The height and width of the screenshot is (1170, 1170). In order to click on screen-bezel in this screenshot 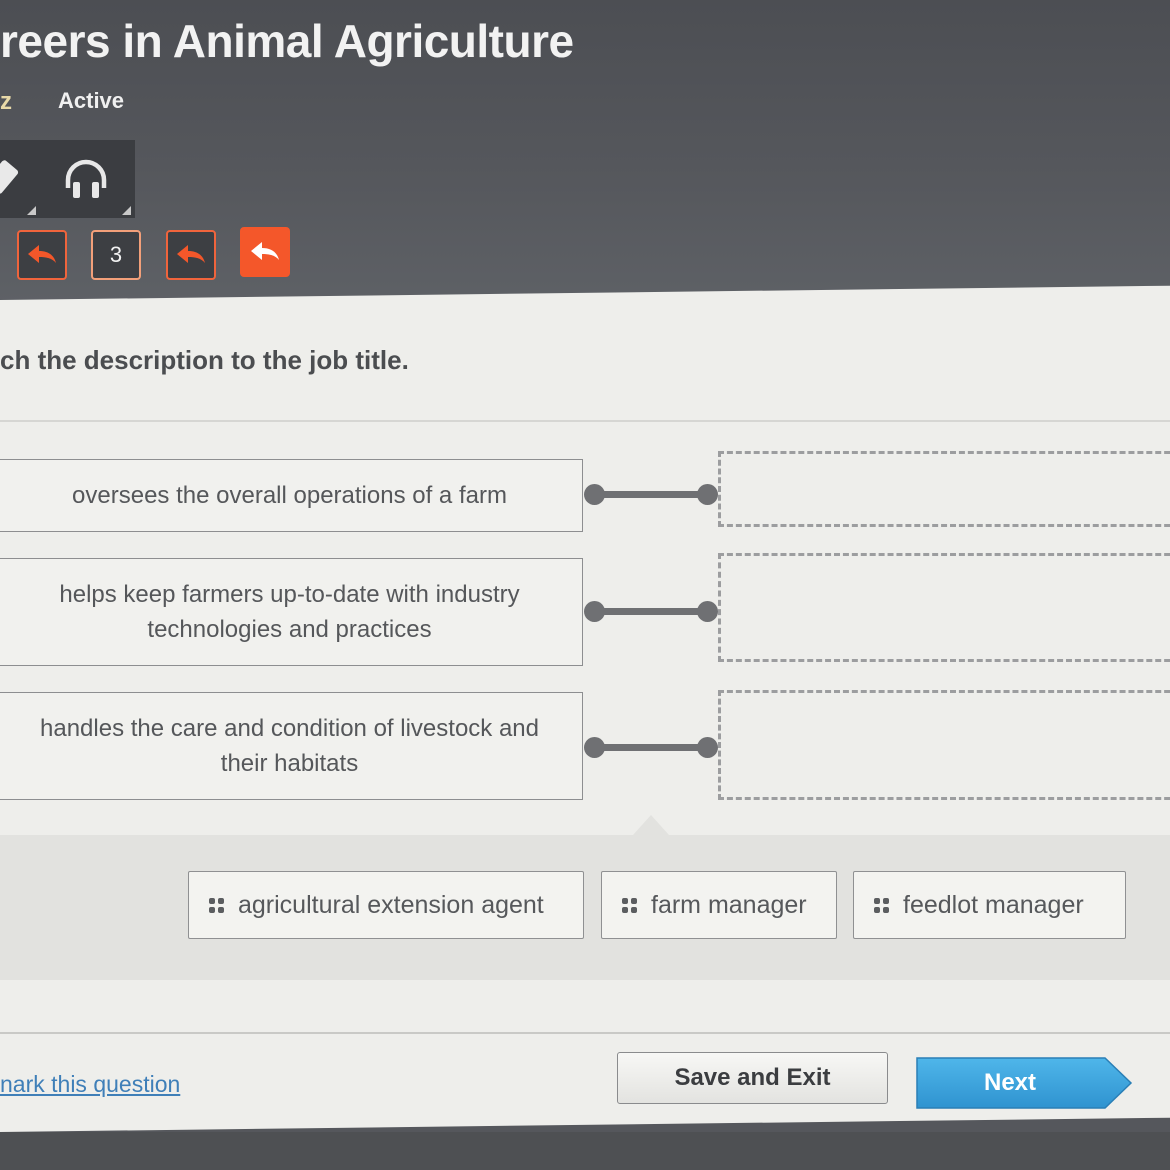, I will do `click(585, 1151)`.